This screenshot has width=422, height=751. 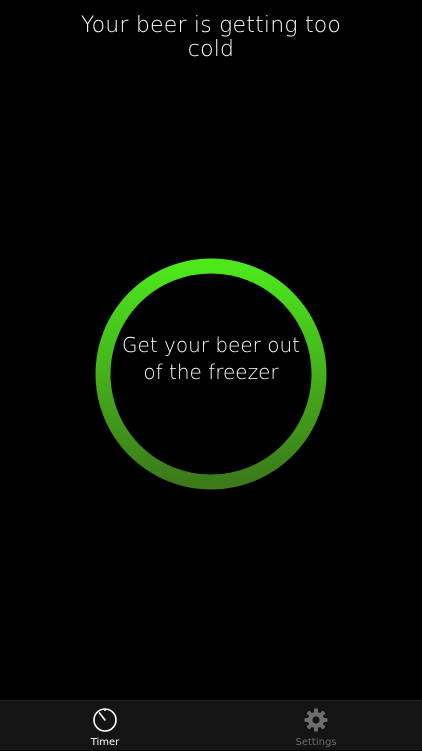 What do you see at coordinates (211, 358) in the screenshot?
I see `status-message: Get your beer out of the freezer` at bounding box center [211, 358].